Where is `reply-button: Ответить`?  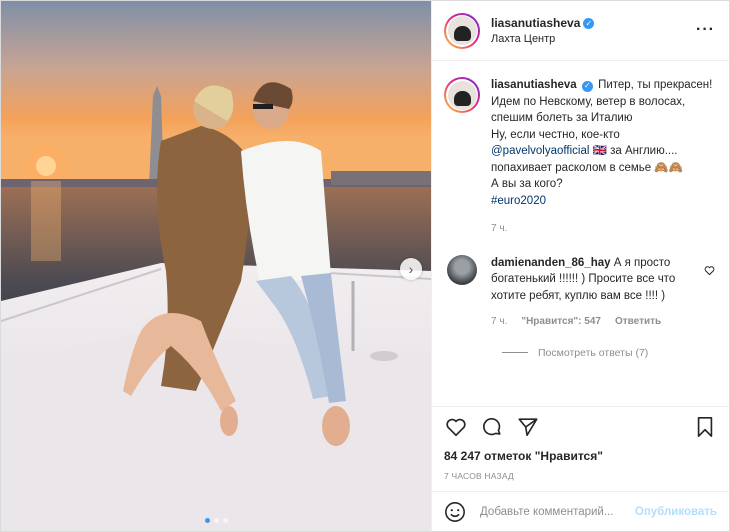 reply-button: Ответить is located at coordinates (638, 322).